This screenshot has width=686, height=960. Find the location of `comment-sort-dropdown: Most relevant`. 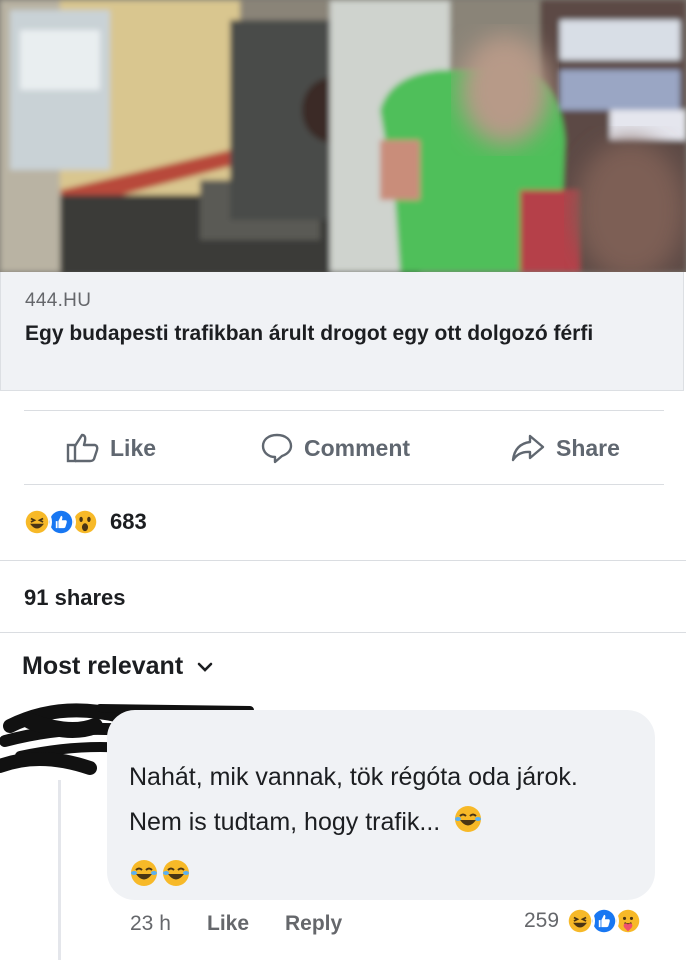

comment-sort-dropdown: Most relevant is located at coordinates (117, 666).